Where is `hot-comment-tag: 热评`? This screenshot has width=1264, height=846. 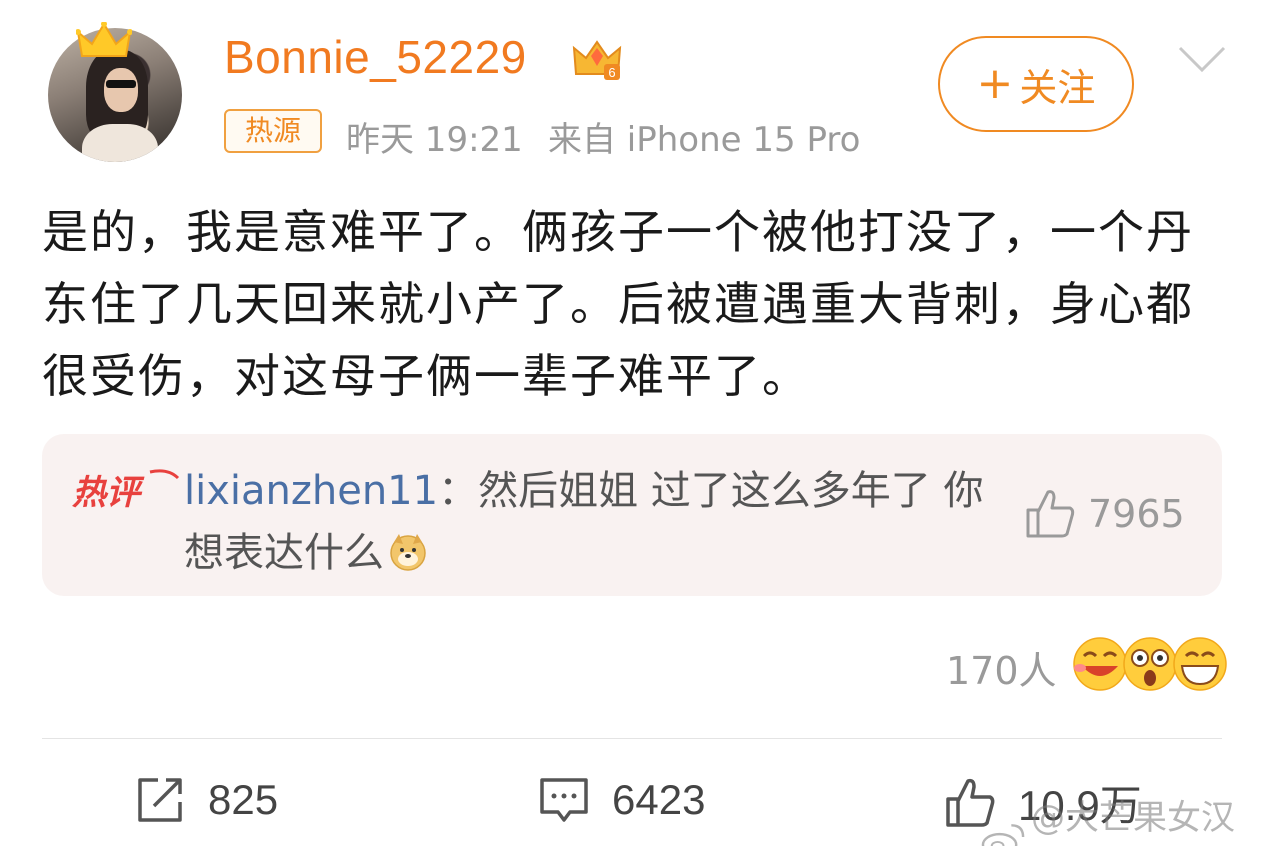
hot-comment-tag: 热评 is located at coordinates (126, 491).